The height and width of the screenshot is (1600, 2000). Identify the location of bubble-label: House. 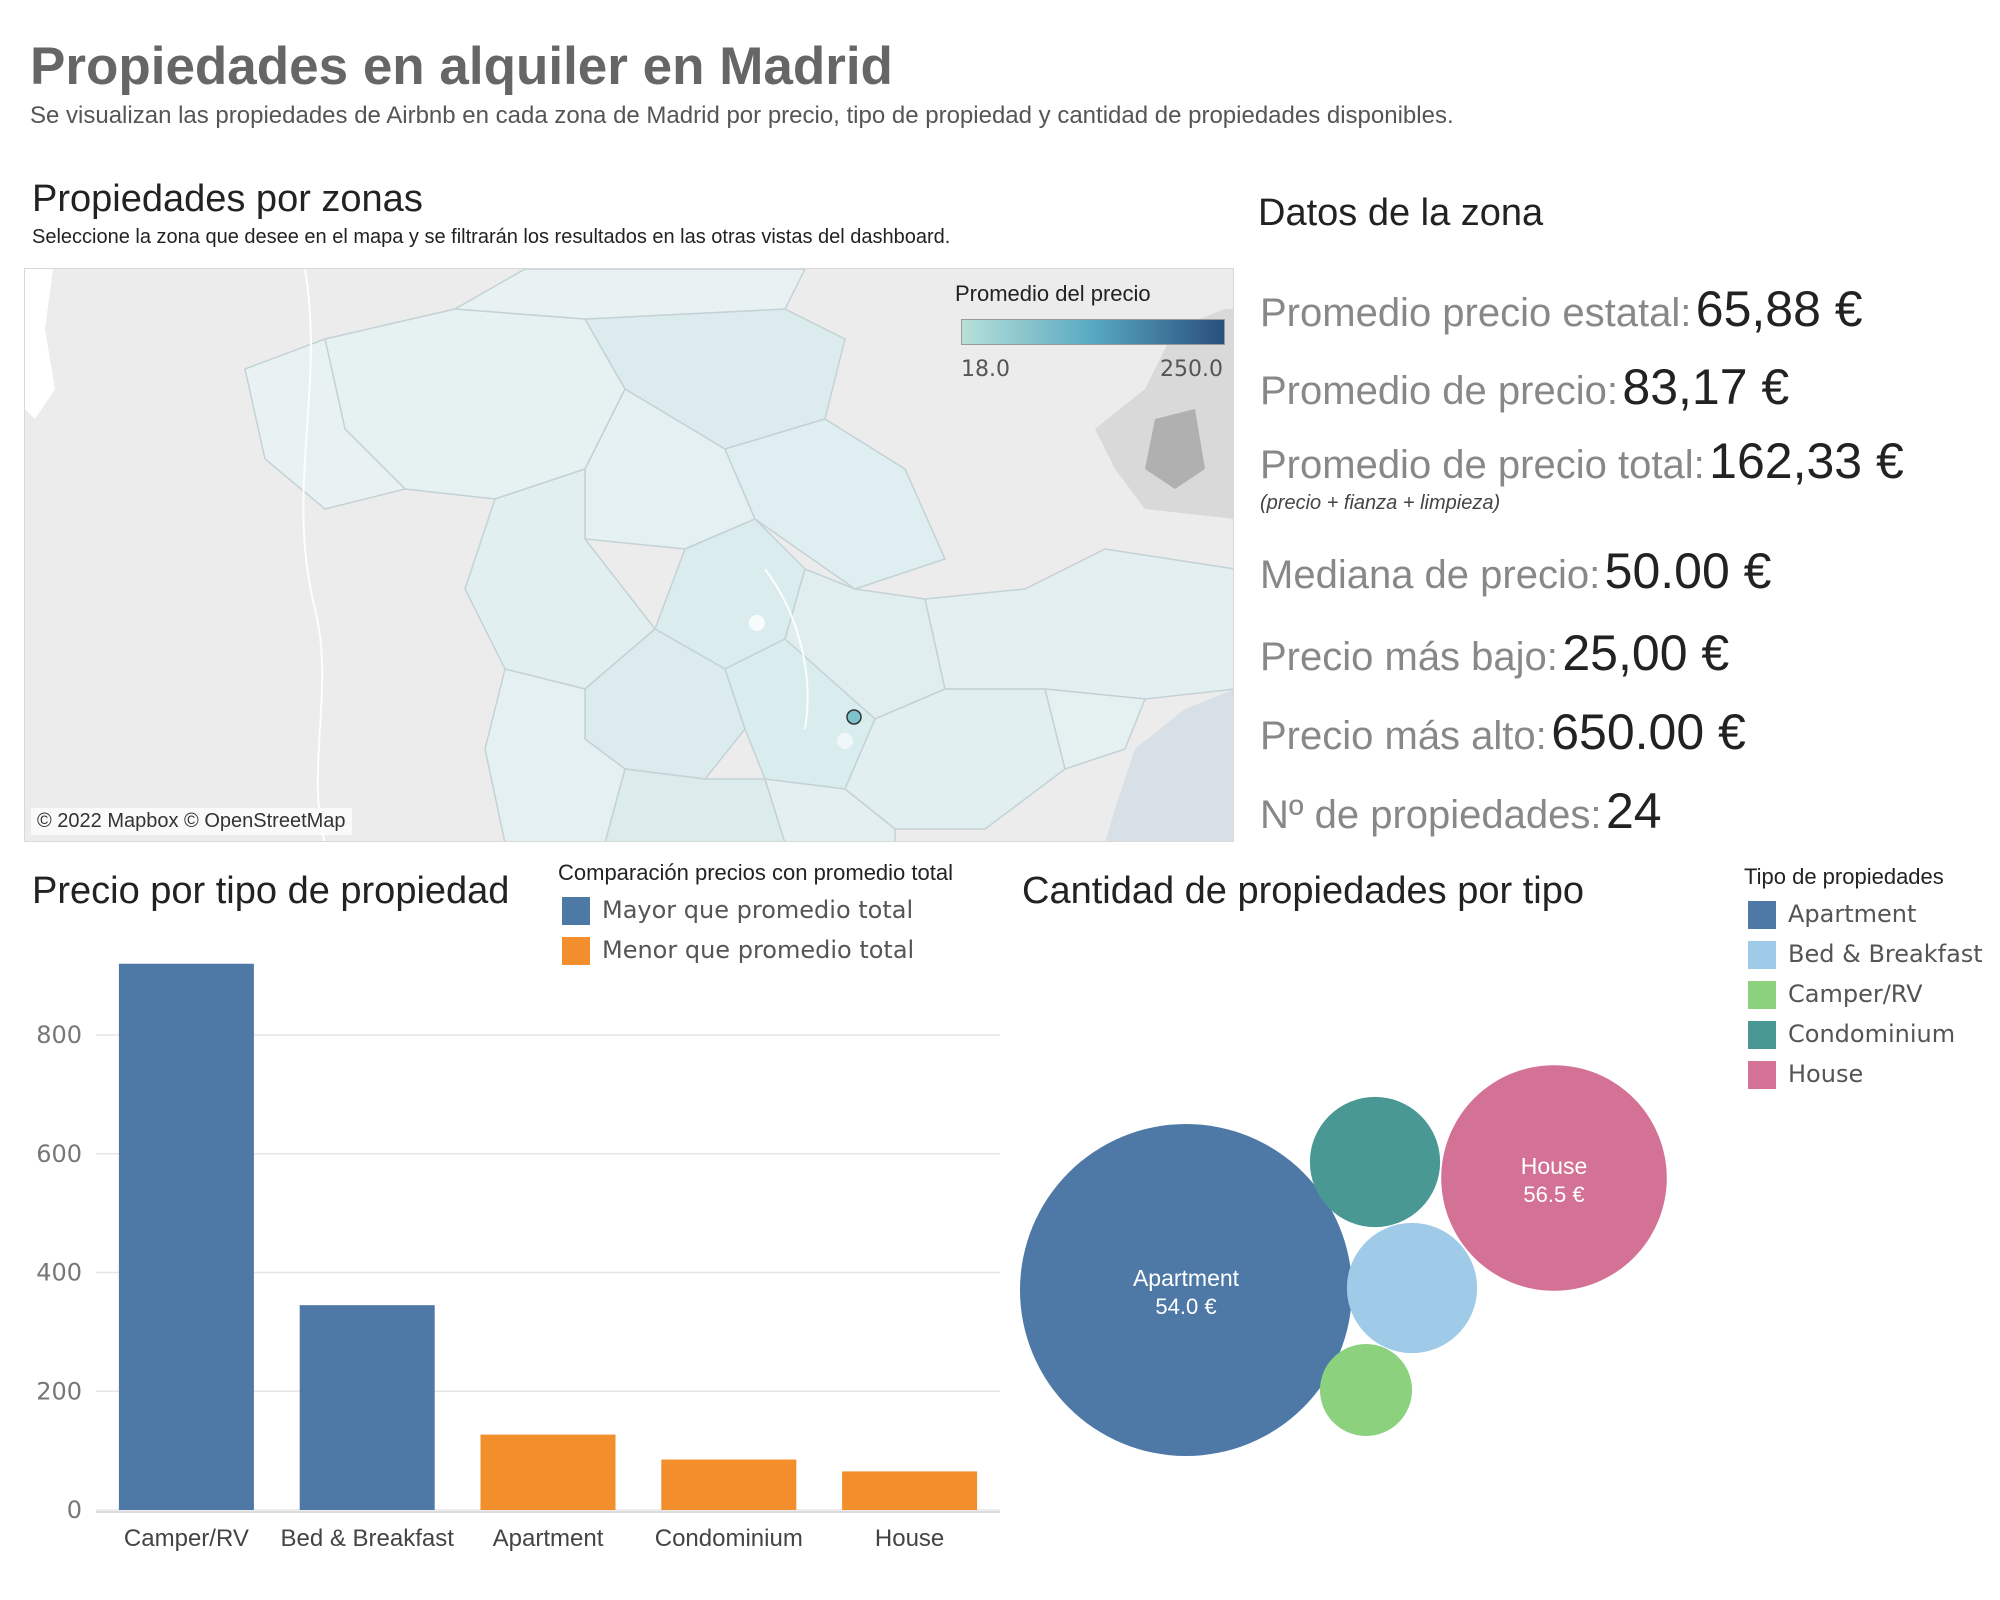
(1554, 1166).